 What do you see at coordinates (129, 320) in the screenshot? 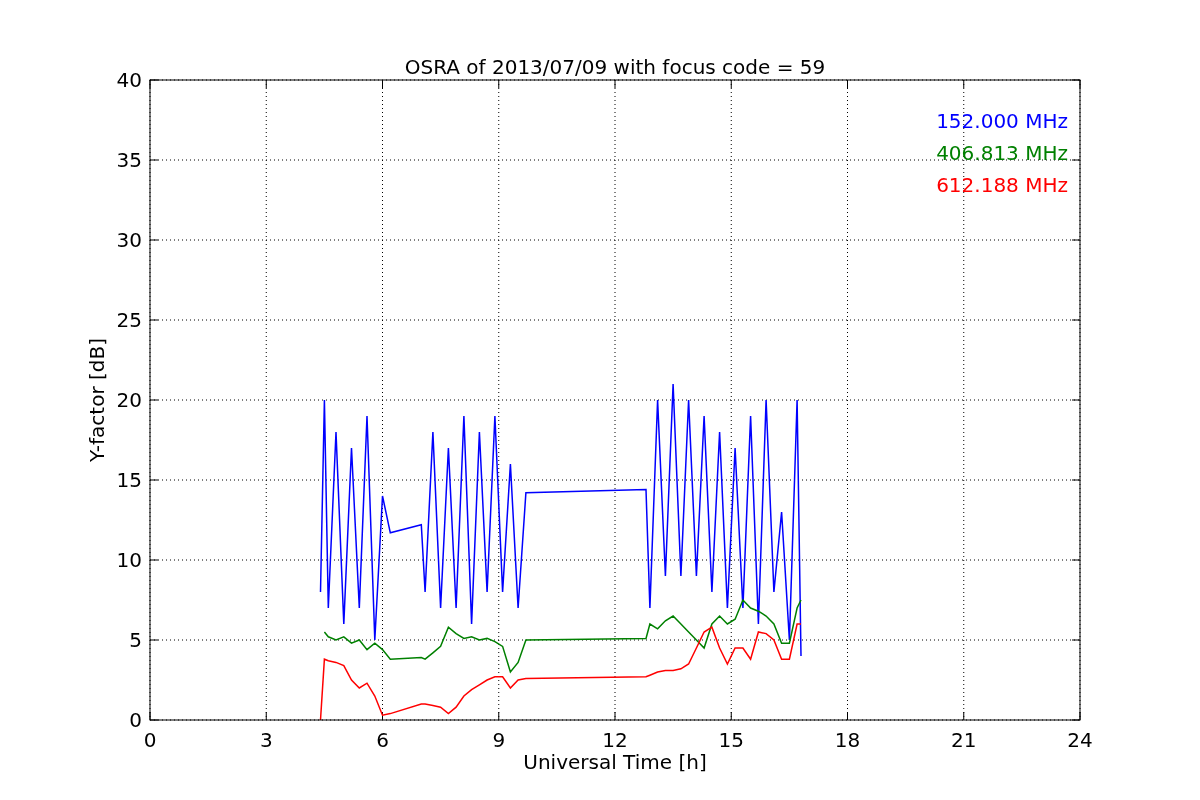
I see `y-tick-label: 25` at bounding box center [129, 320].